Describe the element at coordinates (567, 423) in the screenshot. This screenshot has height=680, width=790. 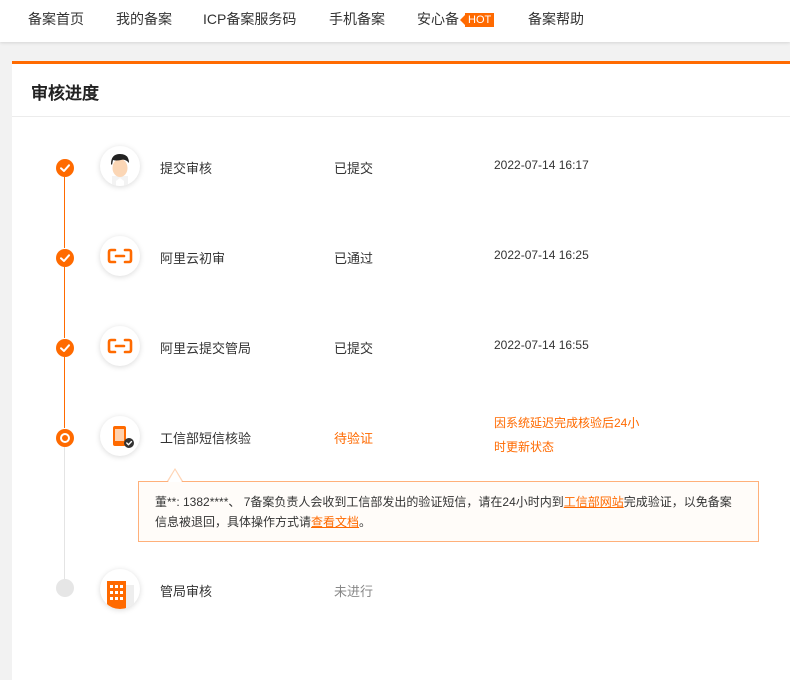
I see `step-delay-note-line: 因系统延迟完成核验后24小` at that location.